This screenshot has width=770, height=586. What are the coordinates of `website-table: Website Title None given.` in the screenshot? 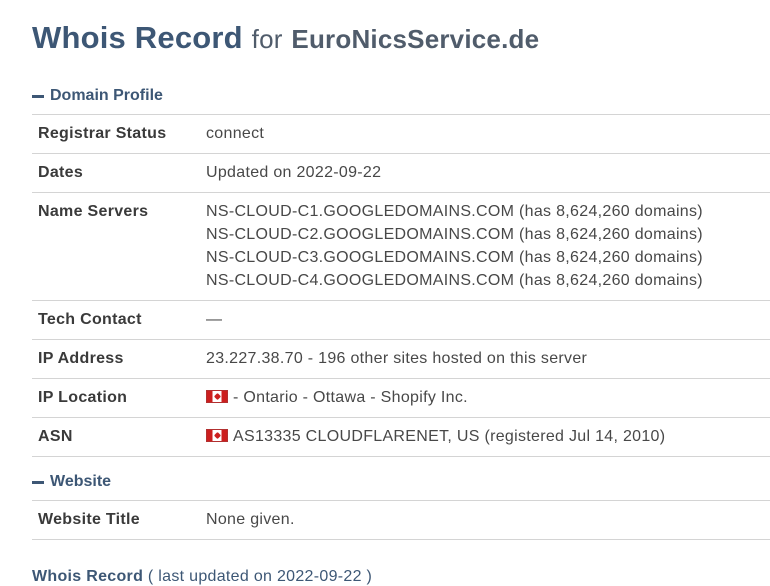 It's located at (401, 520).